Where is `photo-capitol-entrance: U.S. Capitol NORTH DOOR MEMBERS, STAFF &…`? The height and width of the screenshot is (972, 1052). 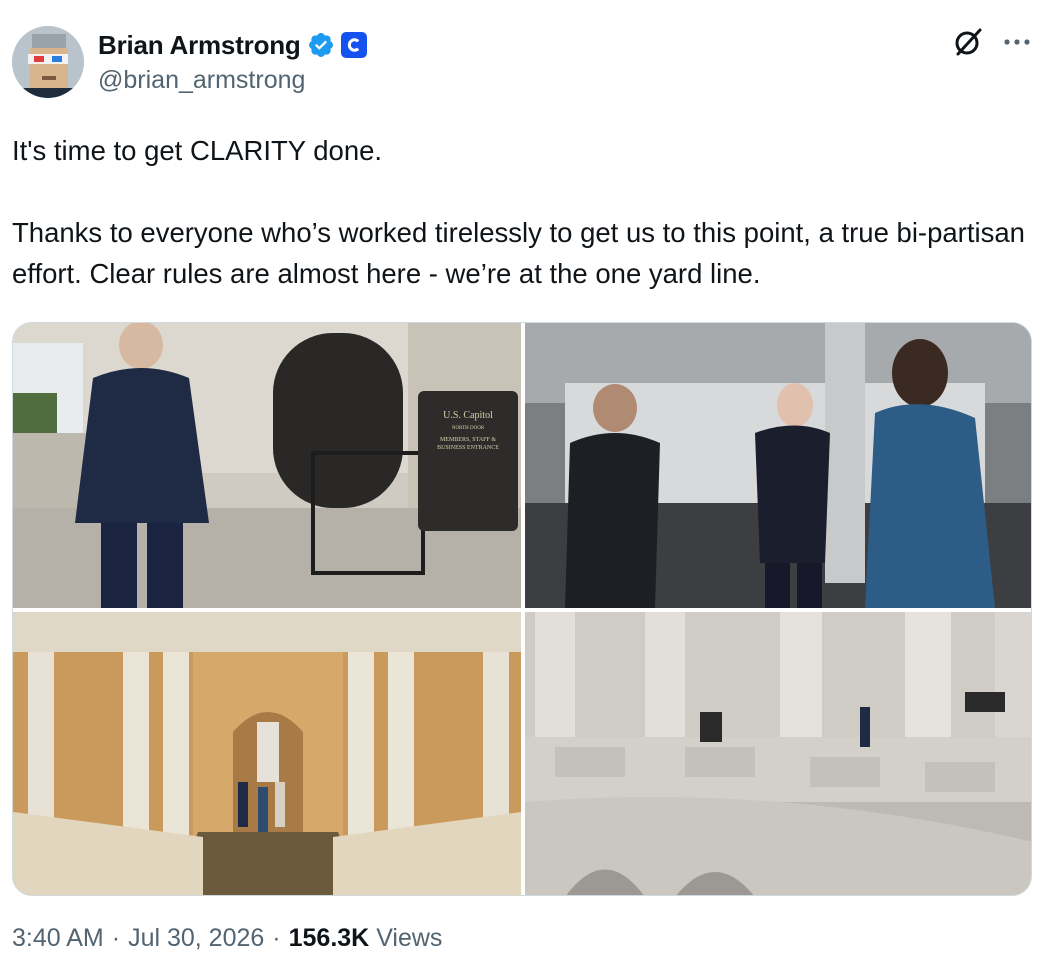 photo-capitol-entrance: U.S. Capitol NORTH DOOR MEMBERS, STAFF &… is located at coordinates (267, 465).